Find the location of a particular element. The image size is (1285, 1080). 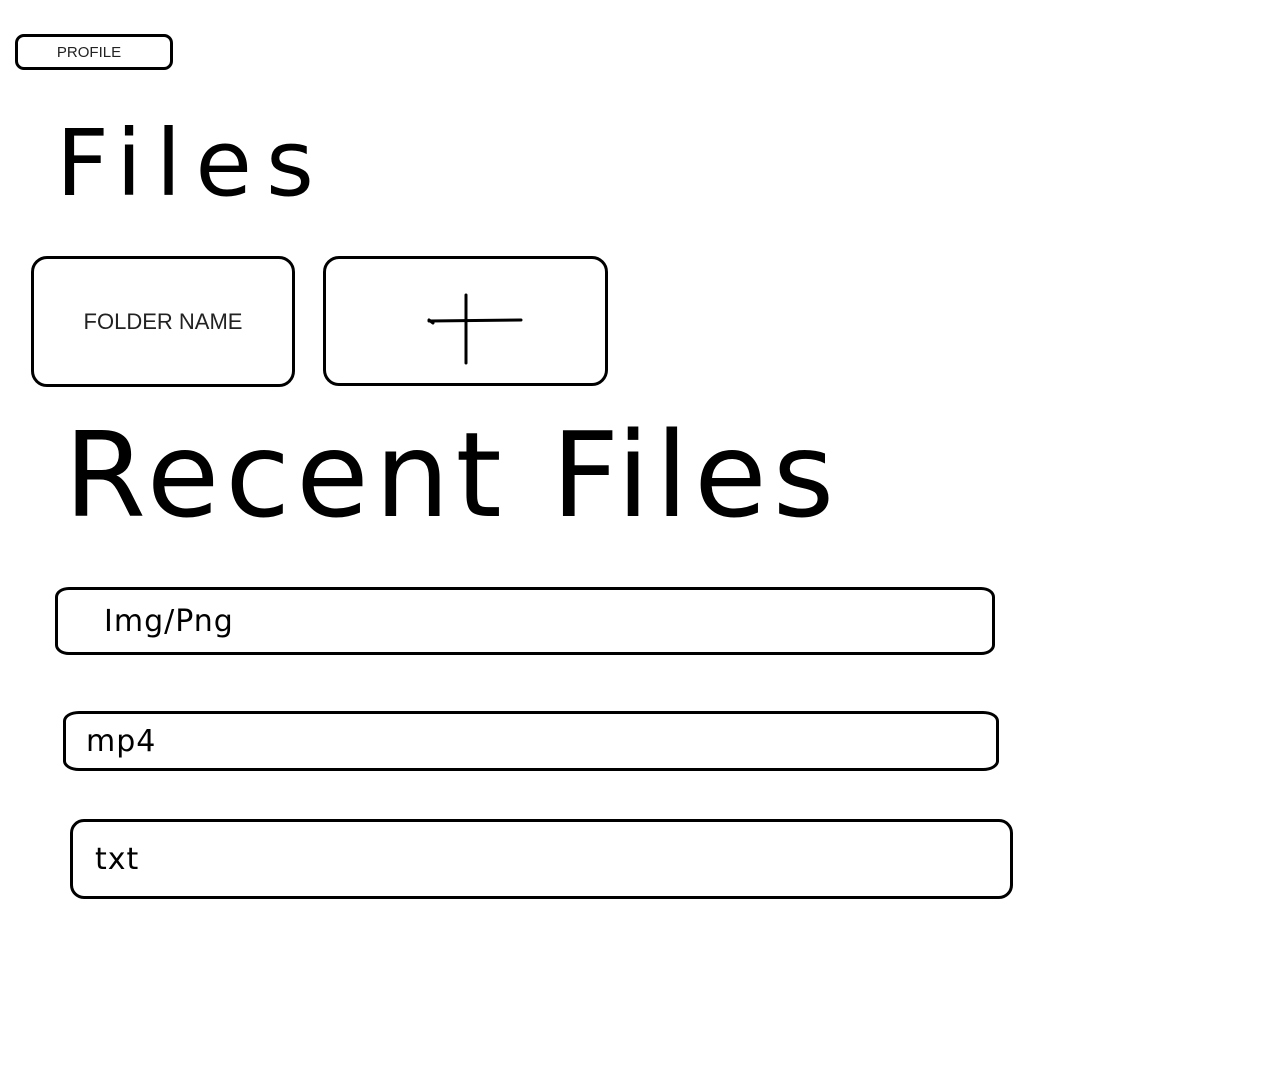

recent-files-heading: Recent Files is located at coordinates (452, 475).